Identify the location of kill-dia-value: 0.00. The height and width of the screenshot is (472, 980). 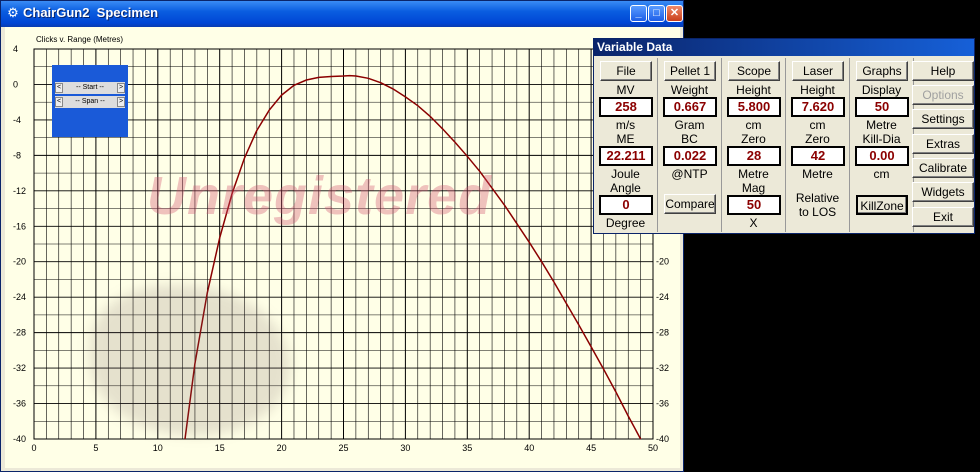
(882, 156).